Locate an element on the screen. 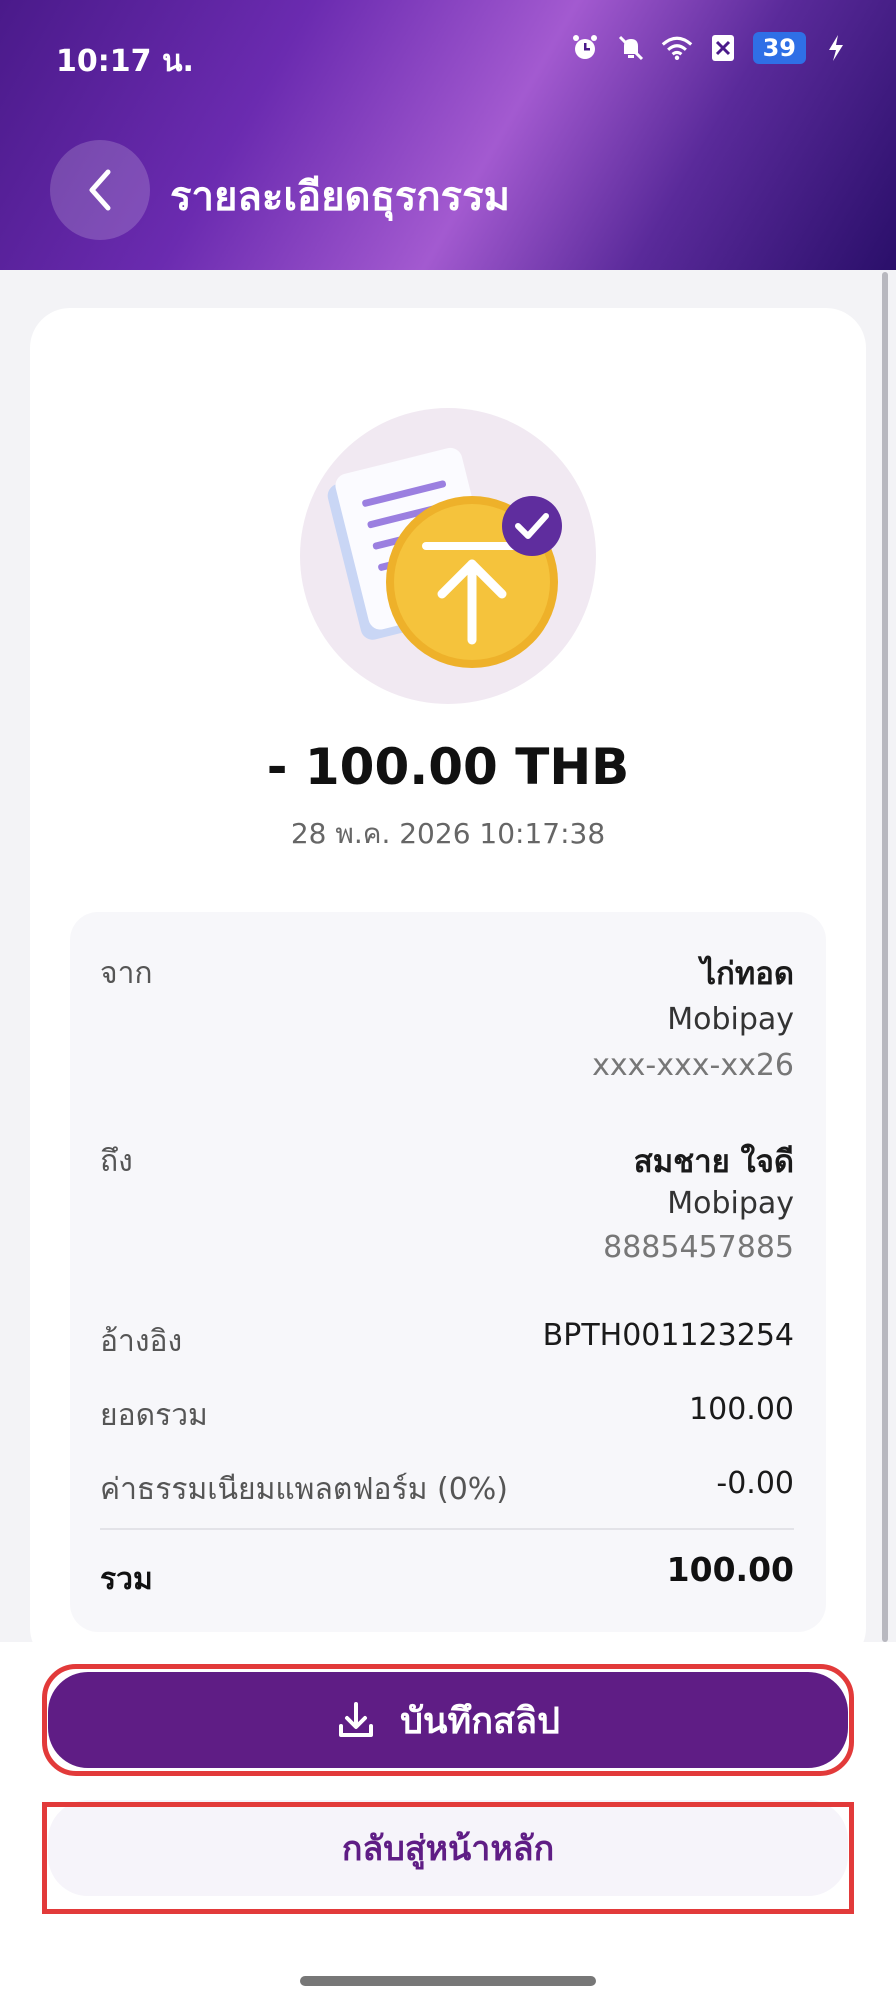  transaction-amount: - 100.00 THB is located at coordinates (448, 767).